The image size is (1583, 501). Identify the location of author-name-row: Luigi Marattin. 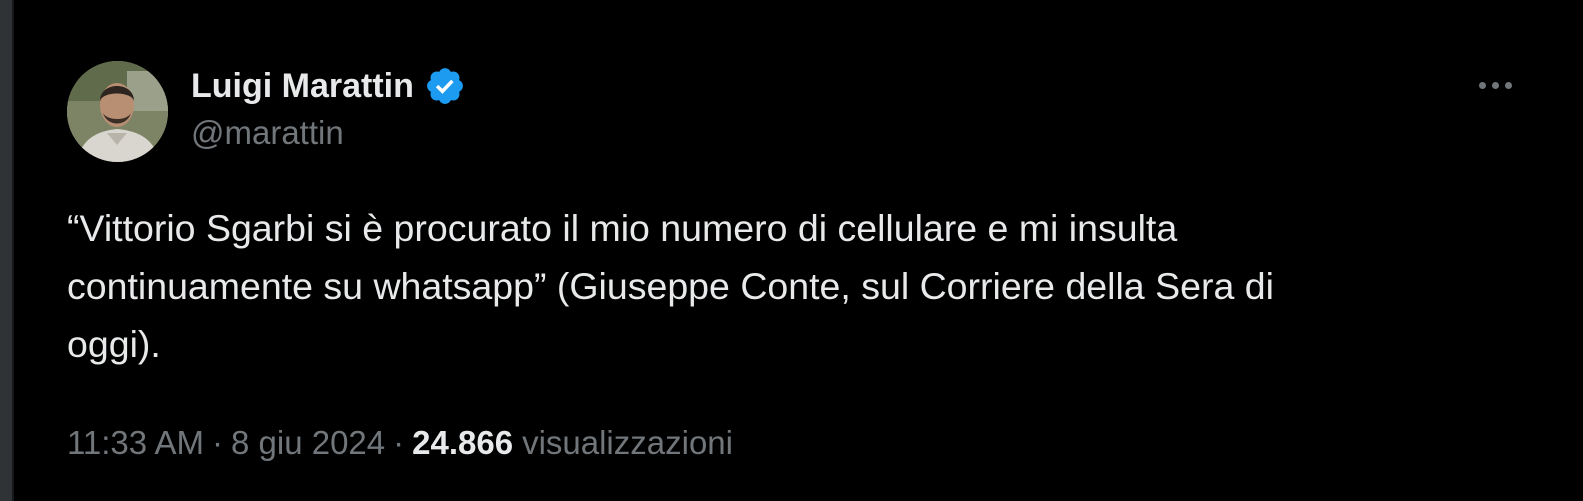
(328, 86).